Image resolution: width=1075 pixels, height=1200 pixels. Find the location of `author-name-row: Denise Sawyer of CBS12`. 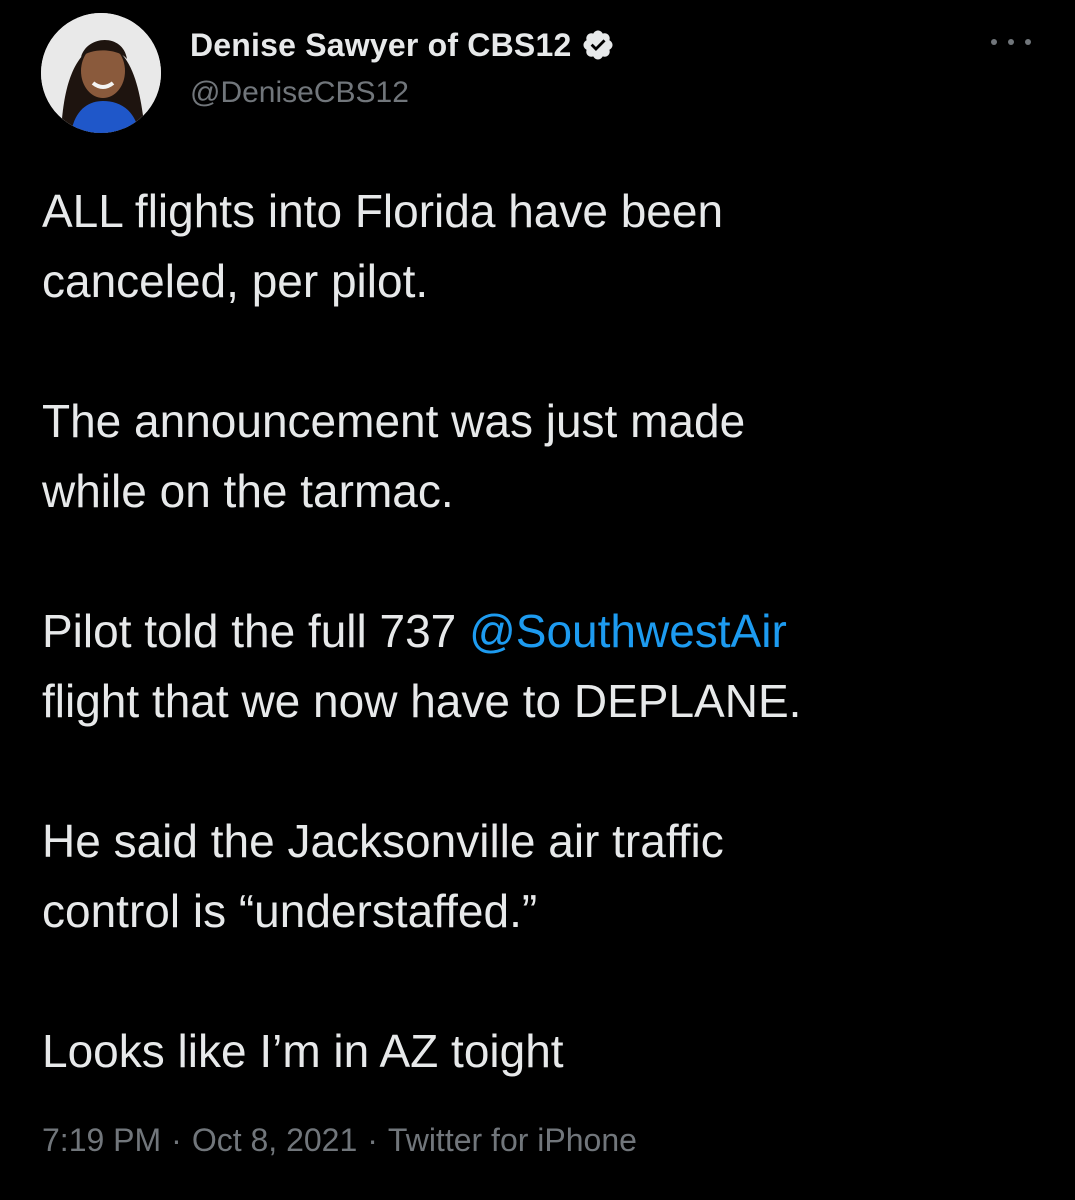

author-name-row: Denise Sawyer of CBS12 is located at coordinates (402, 45).